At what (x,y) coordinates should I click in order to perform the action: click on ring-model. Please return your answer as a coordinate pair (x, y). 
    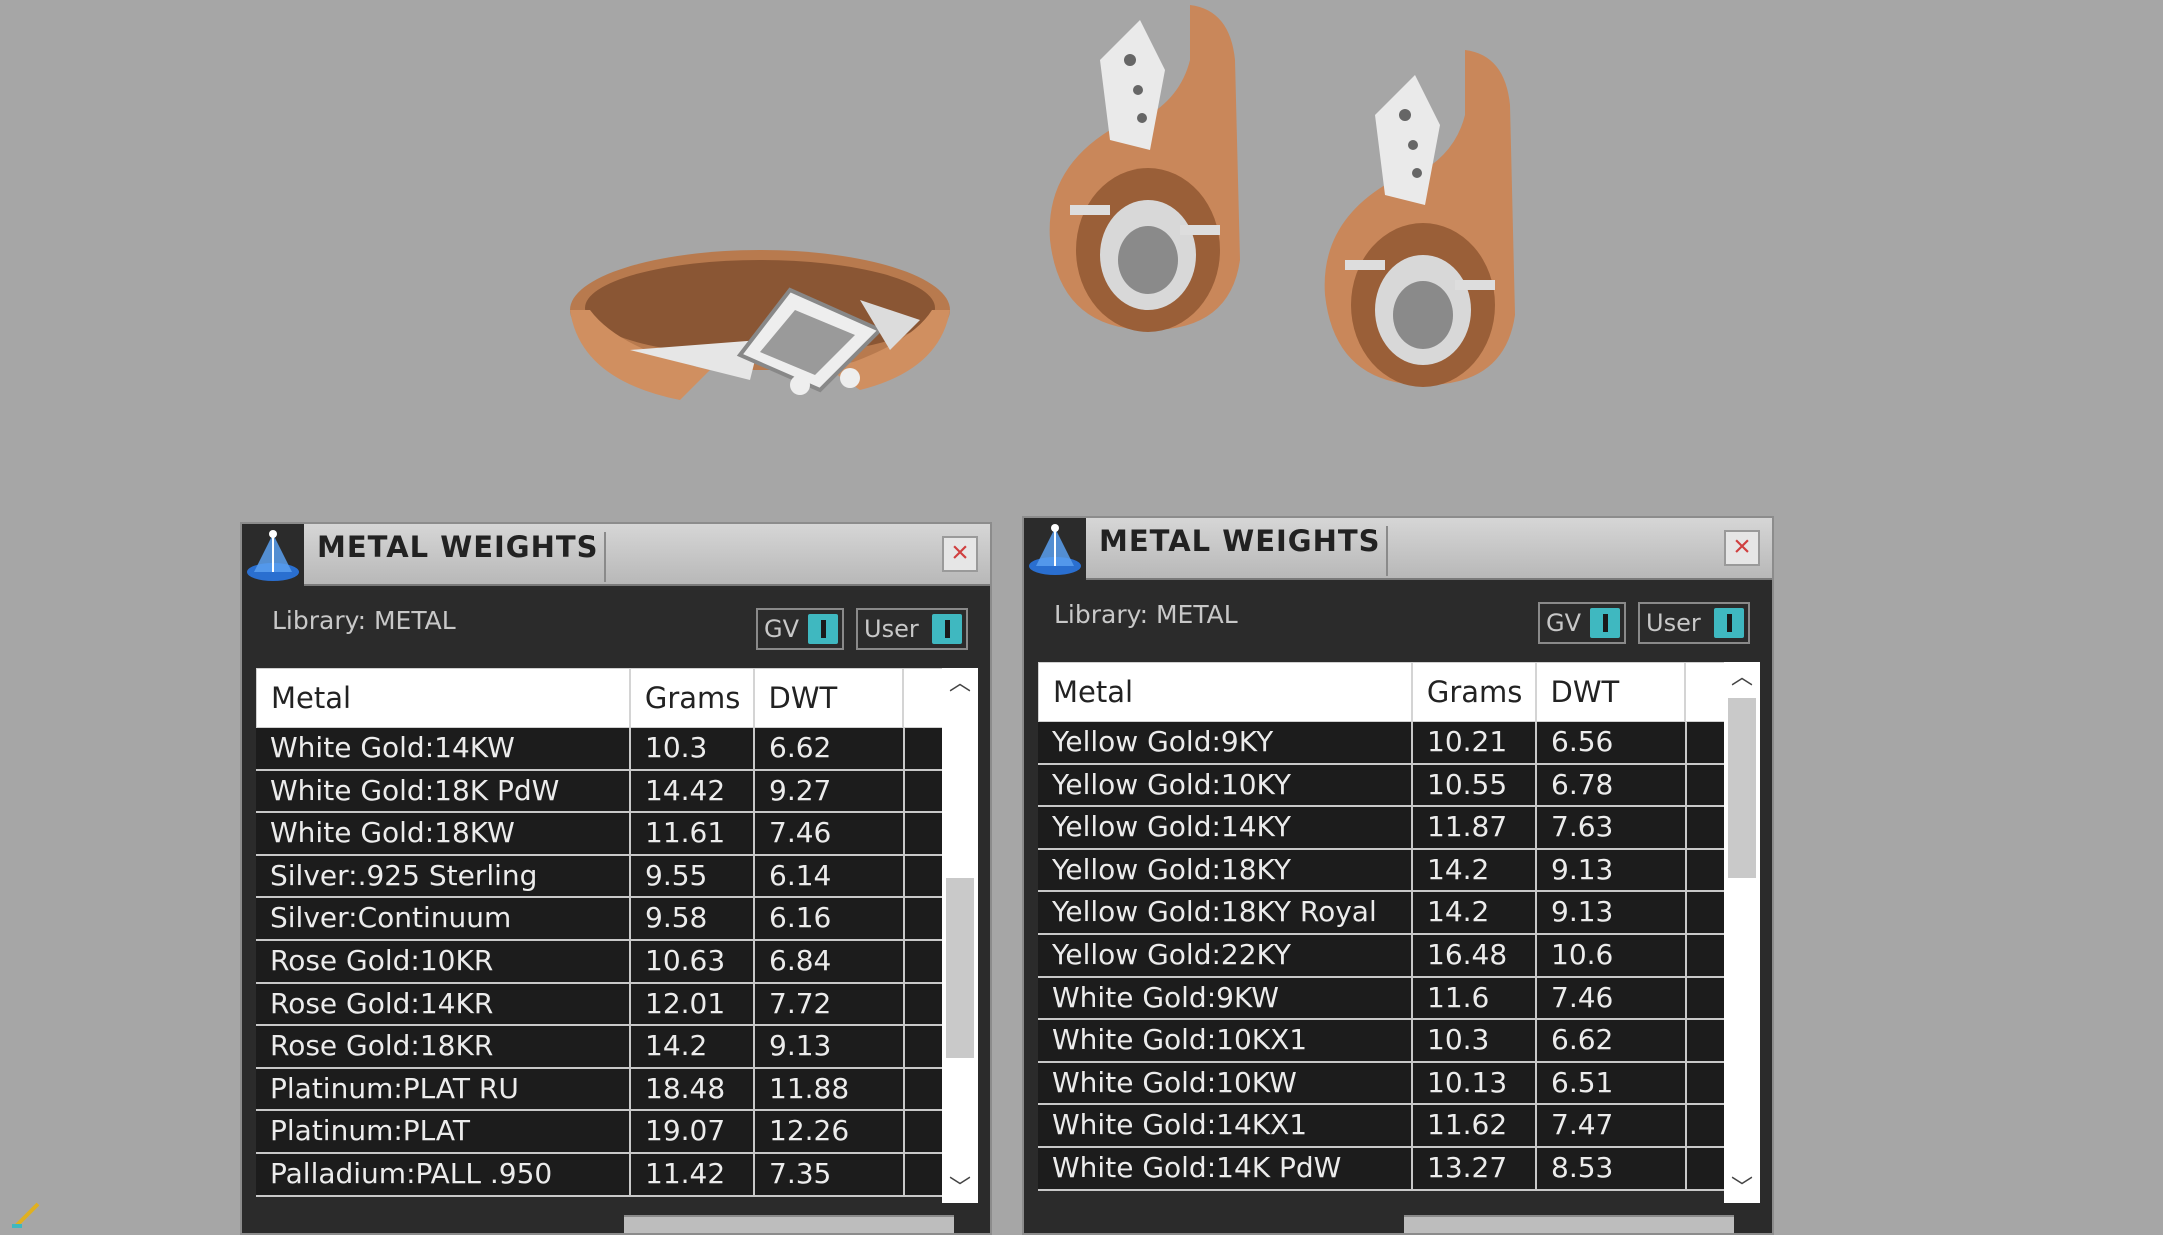
    Looking at the image, I should click on (760, 330).